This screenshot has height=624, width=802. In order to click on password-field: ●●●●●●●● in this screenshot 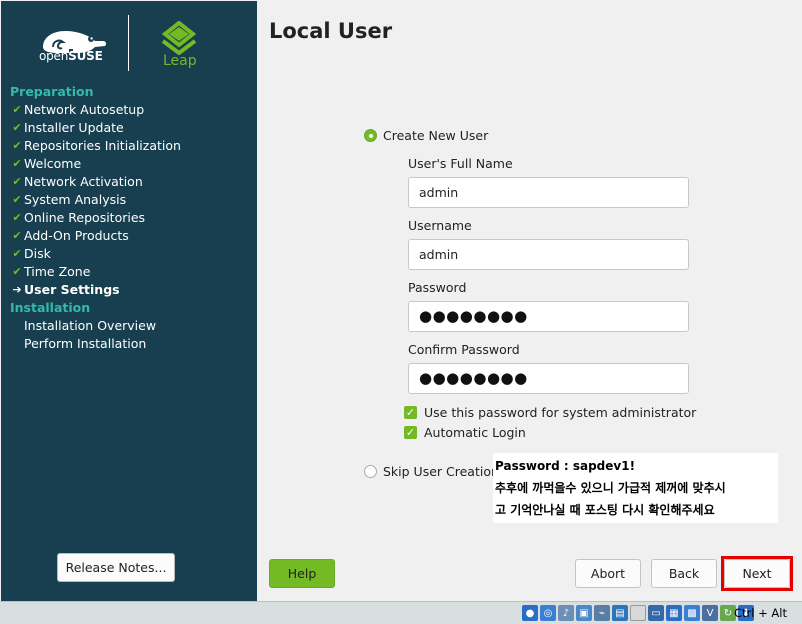, I will do `click(548, 316)`.